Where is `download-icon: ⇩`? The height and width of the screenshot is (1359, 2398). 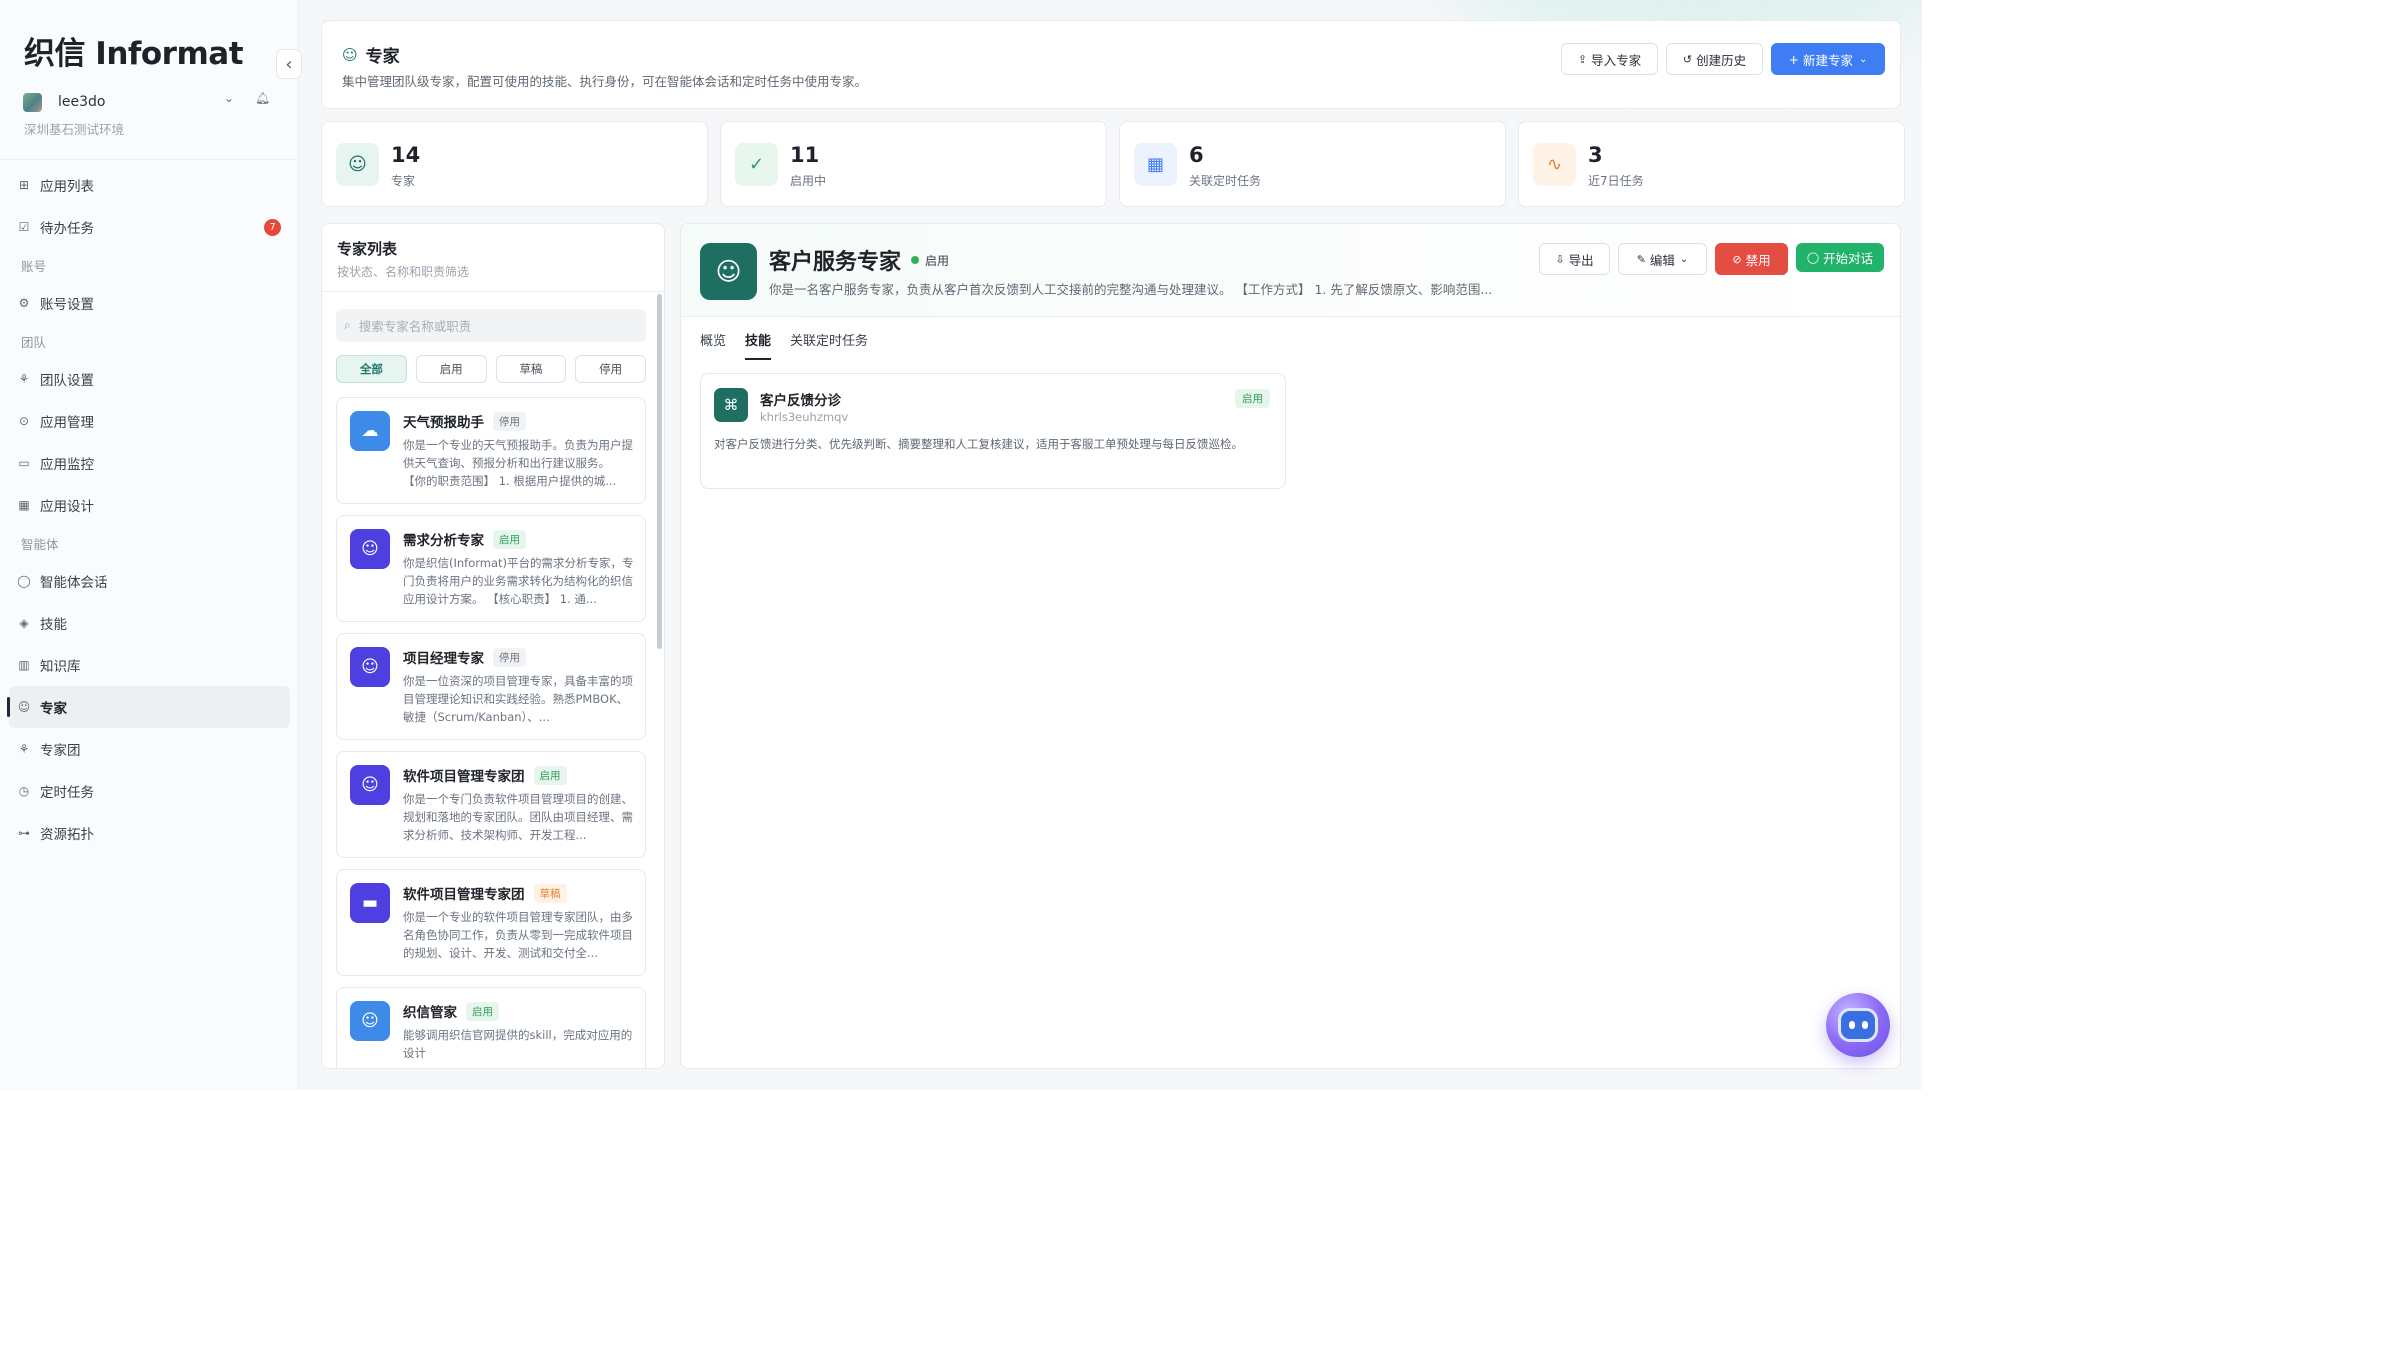
download-icon: ⇩ is located at coordinates (1560, 259).